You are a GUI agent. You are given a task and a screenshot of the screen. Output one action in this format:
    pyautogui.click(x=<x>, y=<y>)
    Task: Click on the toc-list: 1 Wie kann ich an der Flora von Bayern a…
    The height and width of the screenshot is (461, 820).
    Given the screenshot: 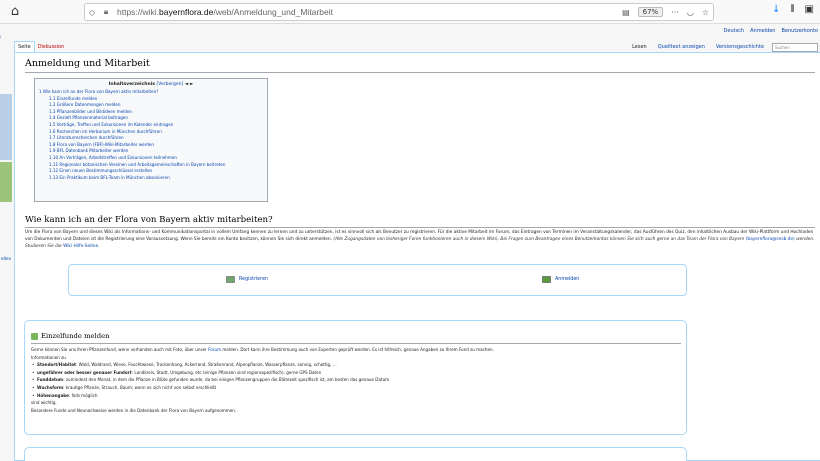 What is the action you would take?
    pyautogui.click(x=151, y=135)
    